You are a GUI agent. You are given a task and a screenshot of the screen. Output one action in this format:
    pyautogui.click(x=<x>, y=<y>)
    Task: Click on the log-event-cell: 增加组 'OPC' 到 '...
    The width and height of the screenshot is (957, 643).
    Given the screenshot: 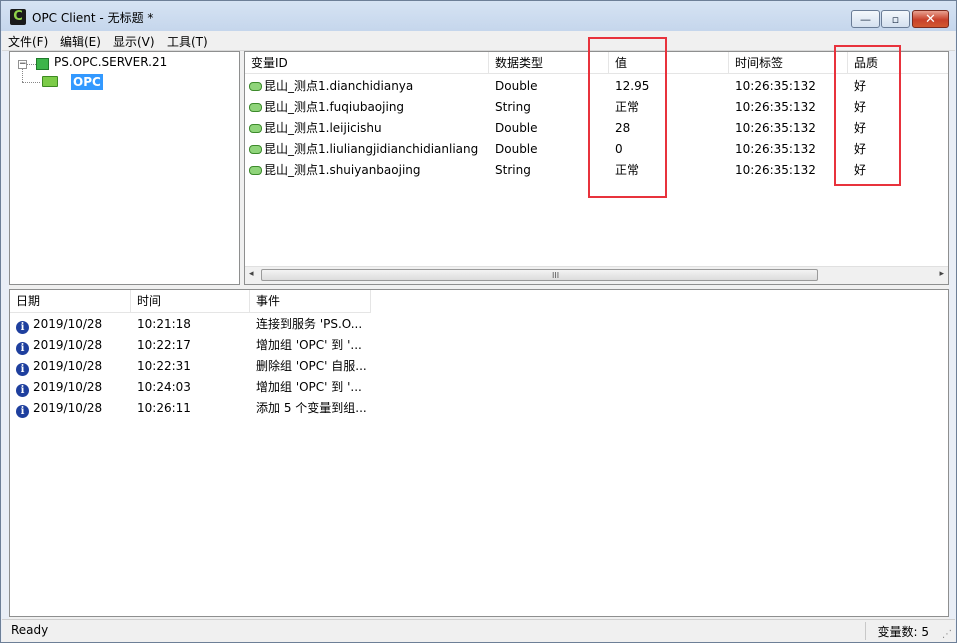 What is the action you would take?
    pyautogui.click(x=309, y=345)
    